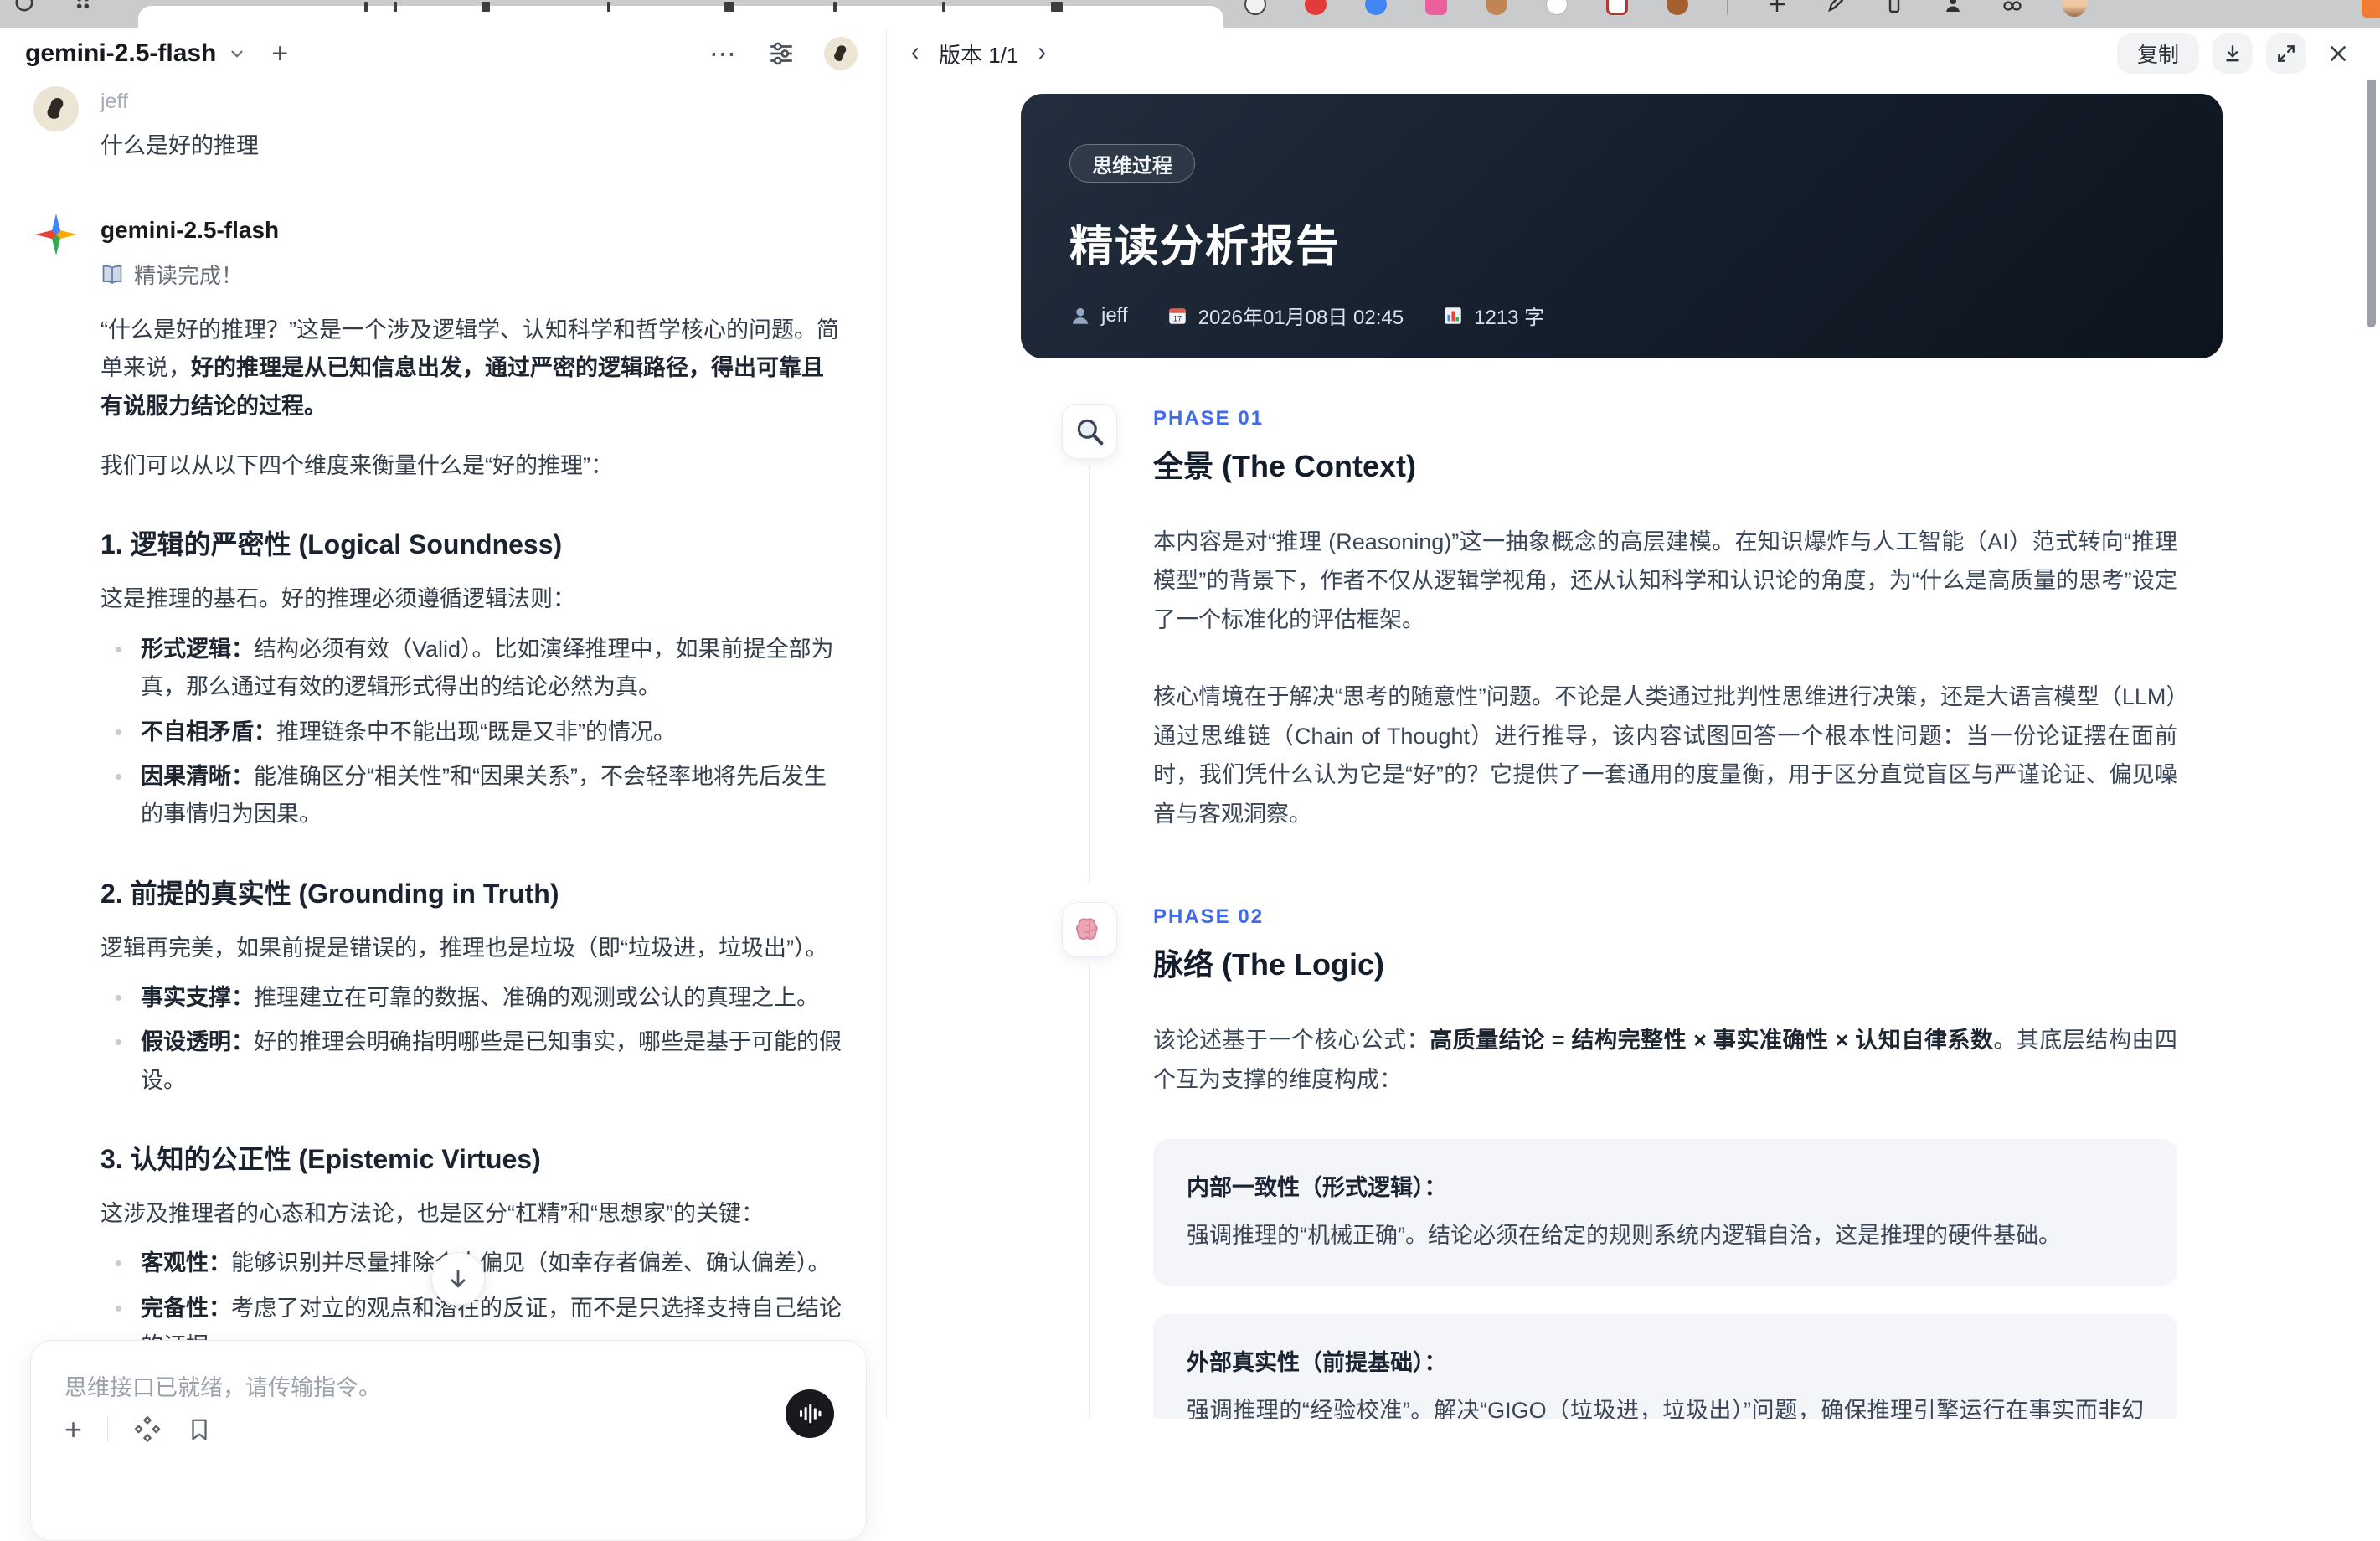 Image resolution: width=2380 pixels, height=1541 pixels. I want to click on phase-label: PHASE 02, so click(1209, 917).